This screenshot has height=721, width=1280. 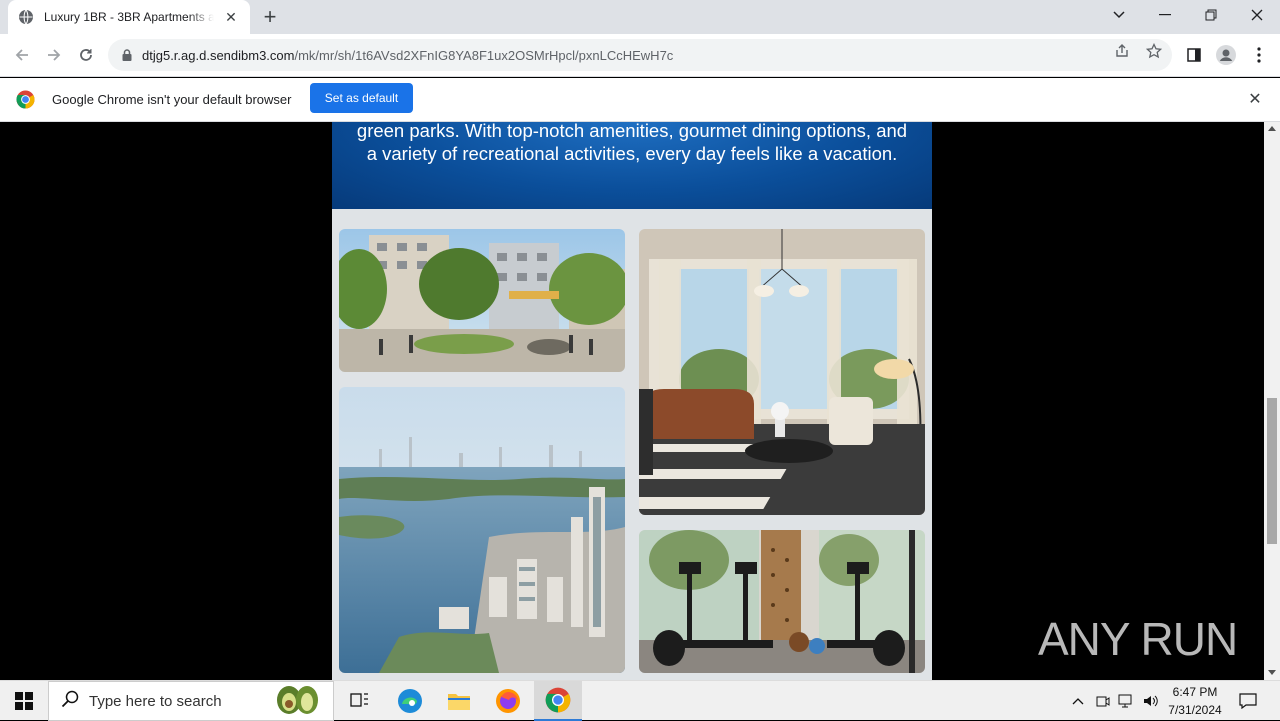 I want to click on windows-logo-icon, so click(x=24, y=701).